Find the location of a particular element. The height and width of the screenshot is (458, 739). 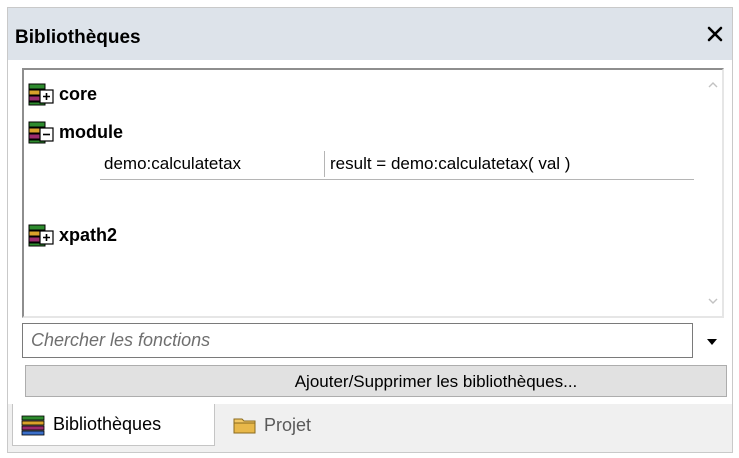

tab-libraries: Bibliothèques is located at coordinates (113, 425).